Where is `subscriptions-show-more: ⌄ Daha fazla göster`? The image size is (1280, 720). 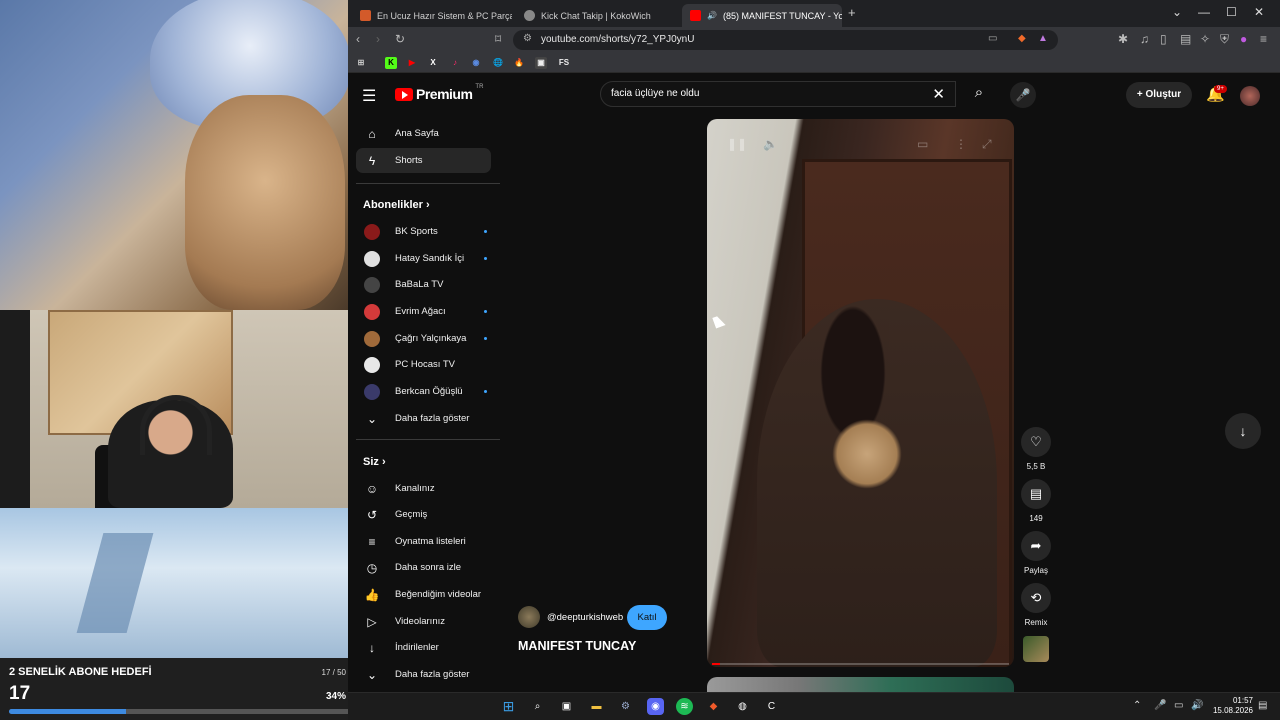
subscriptions-show-more: ⌄ Daha fazla göster is located at coordinates (423, 418).